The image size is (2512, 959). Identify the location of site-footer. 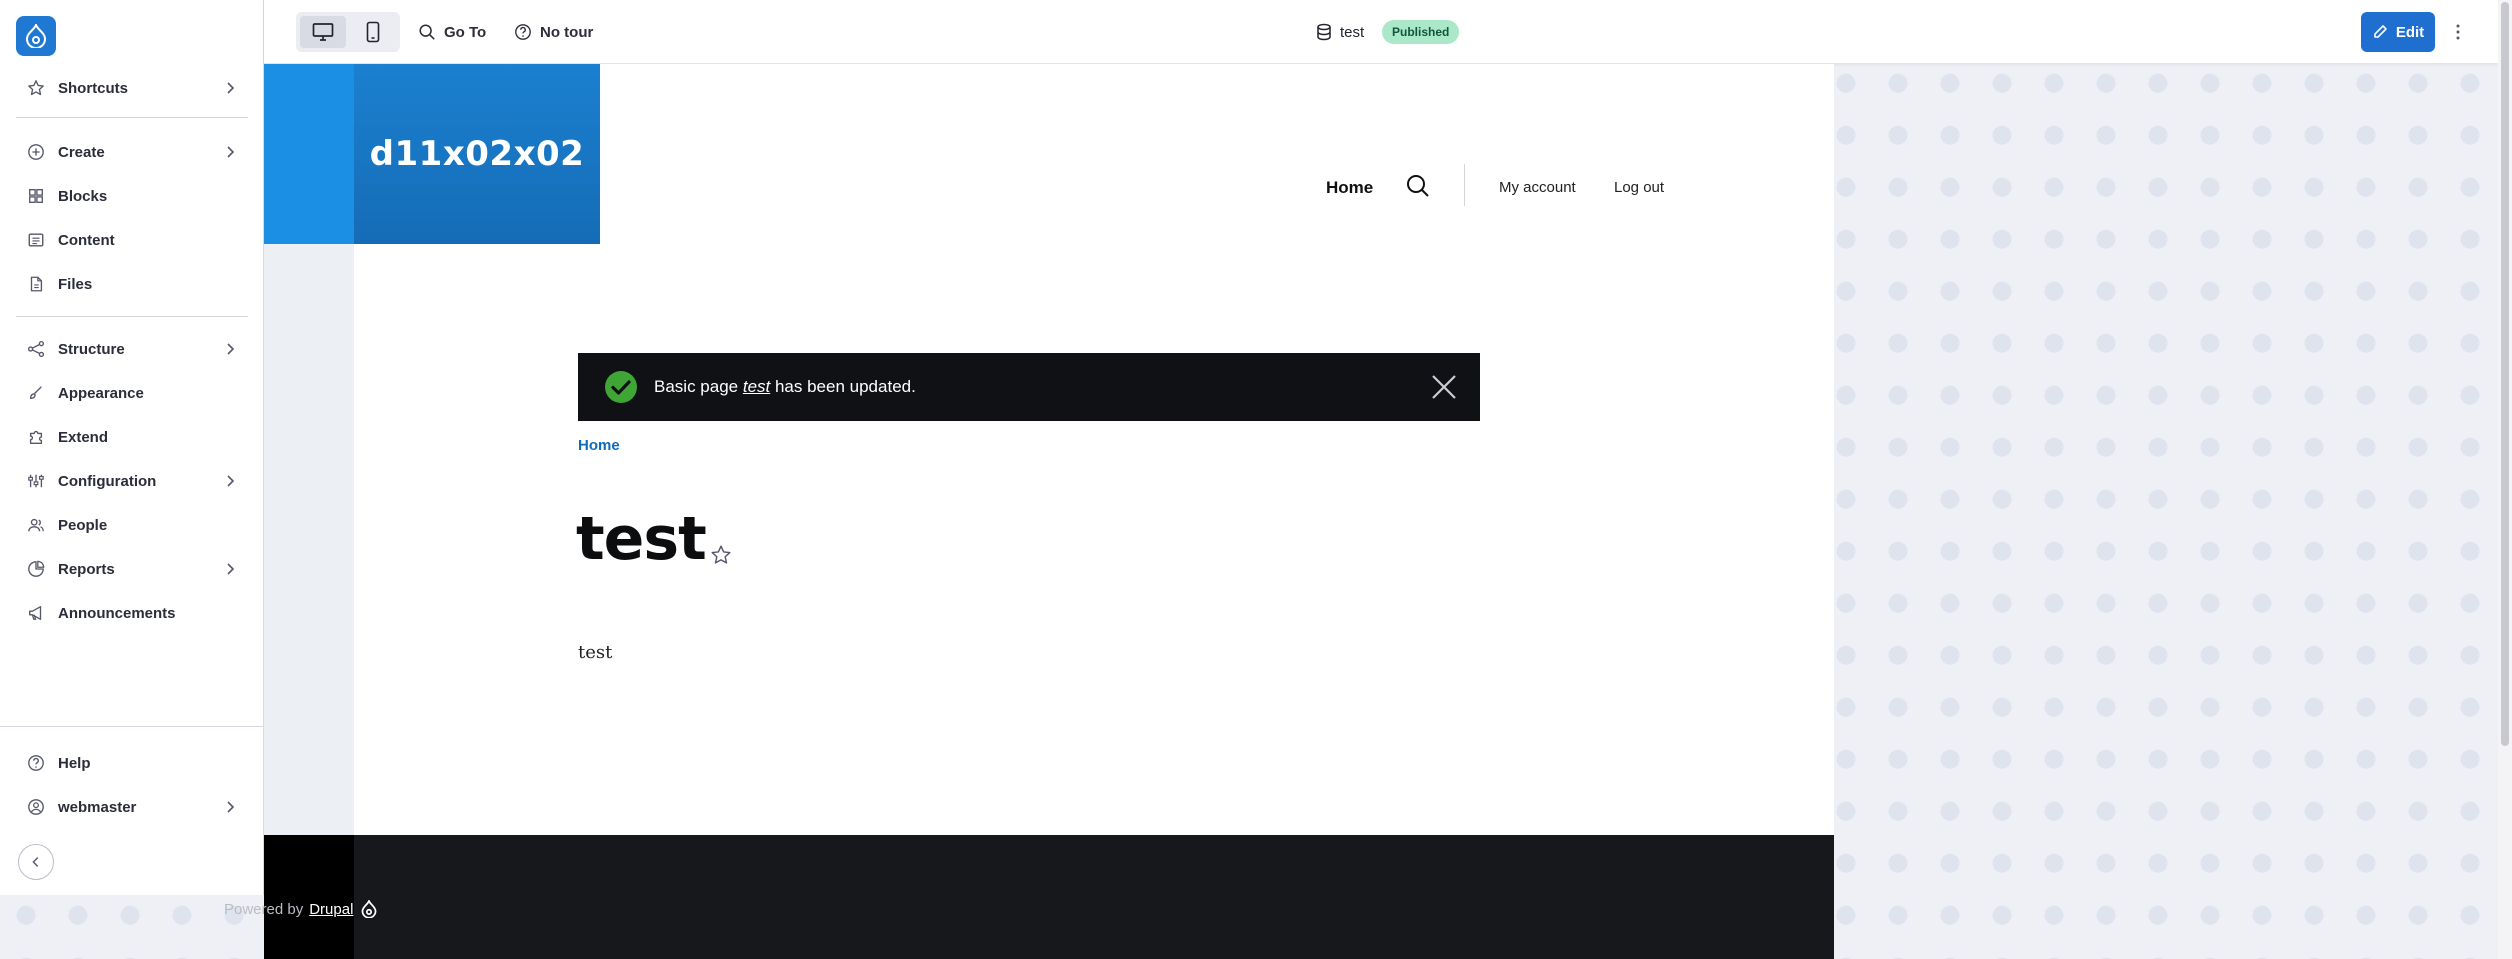
(1094, 897).